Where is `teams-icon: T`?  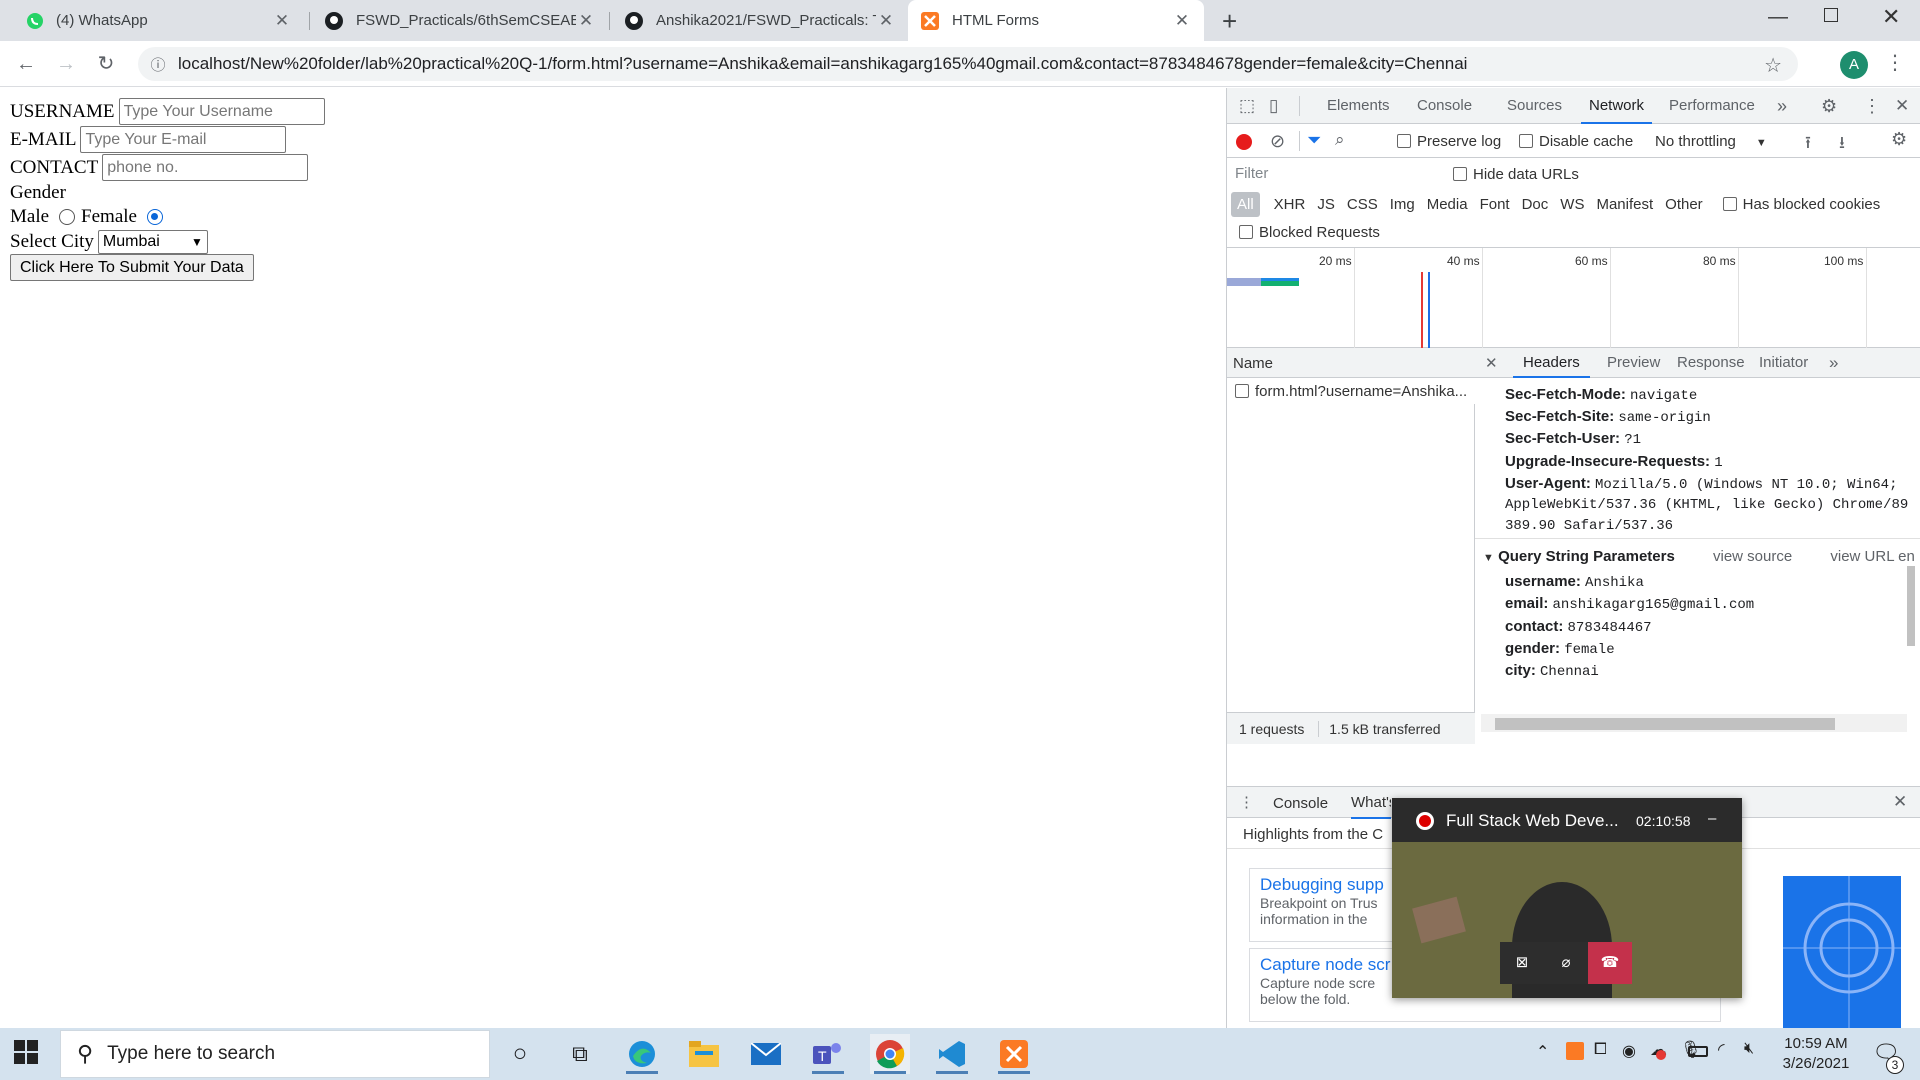 teams-icon: T is located at coordinates (828, 1054).